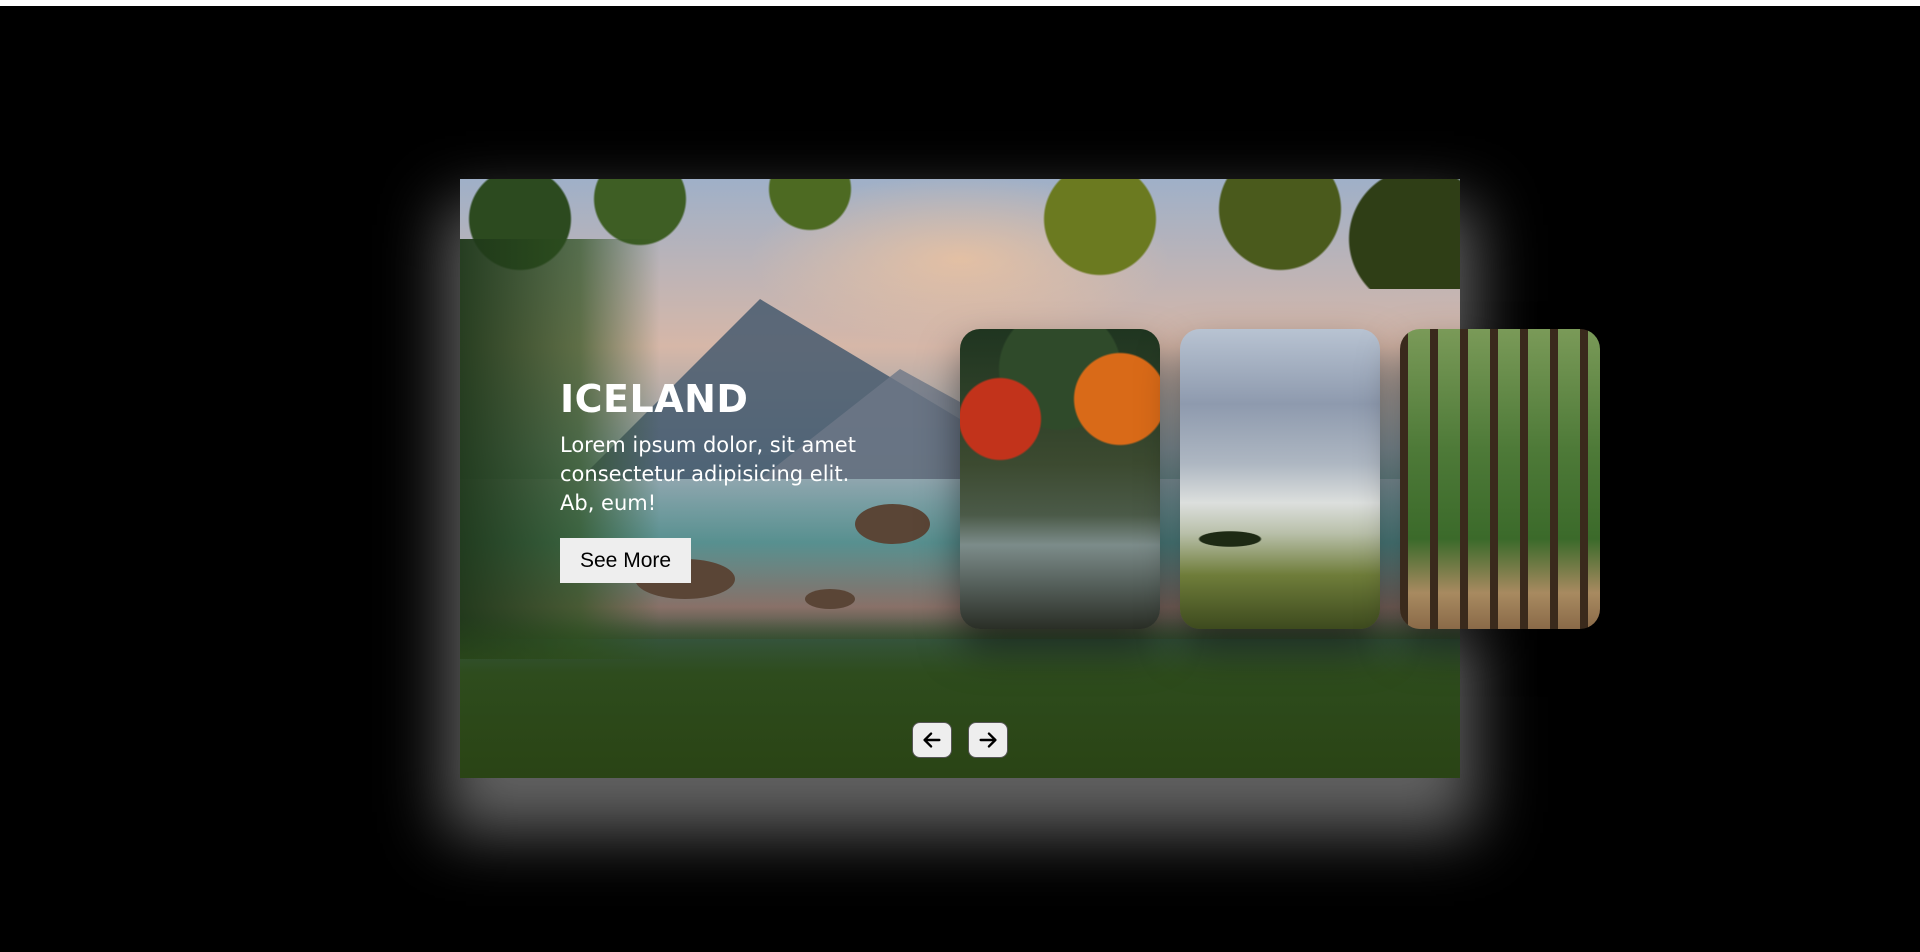 The width and height of the screenshot is (1920, 952). What do you see at coordinates (960, 740) in the screenshot?
I see `slider-navigation` at bounding box center [960, 740].